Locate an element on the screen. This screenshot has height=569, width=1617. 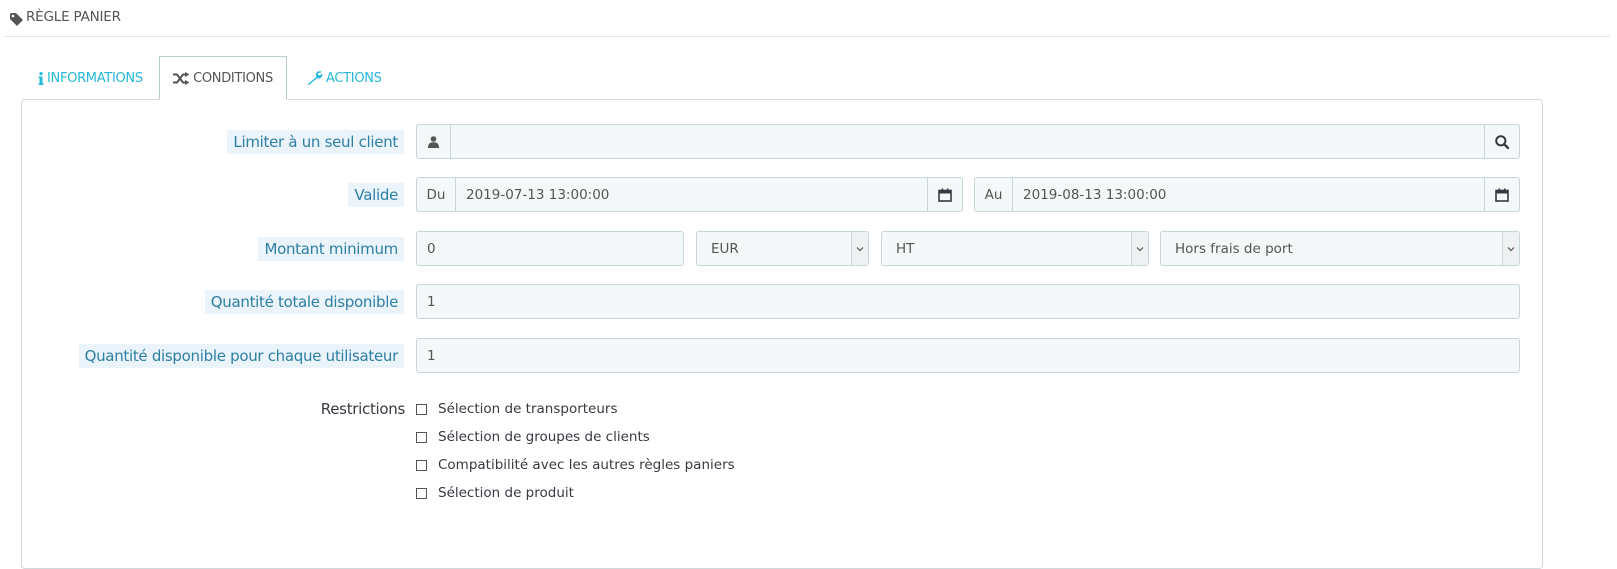
checkbox-label: Sélection de produit is located at coordinates (506, 493).